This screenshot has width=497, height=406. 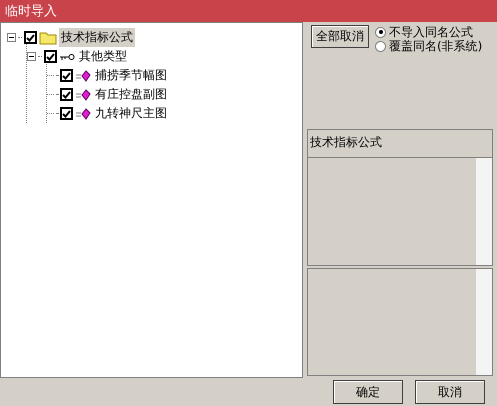 What do you see at coordinates (435, 46) in the screenshot?
I see `option-label: 覆盖同名(非系统)` at bounding box center [435, 46].